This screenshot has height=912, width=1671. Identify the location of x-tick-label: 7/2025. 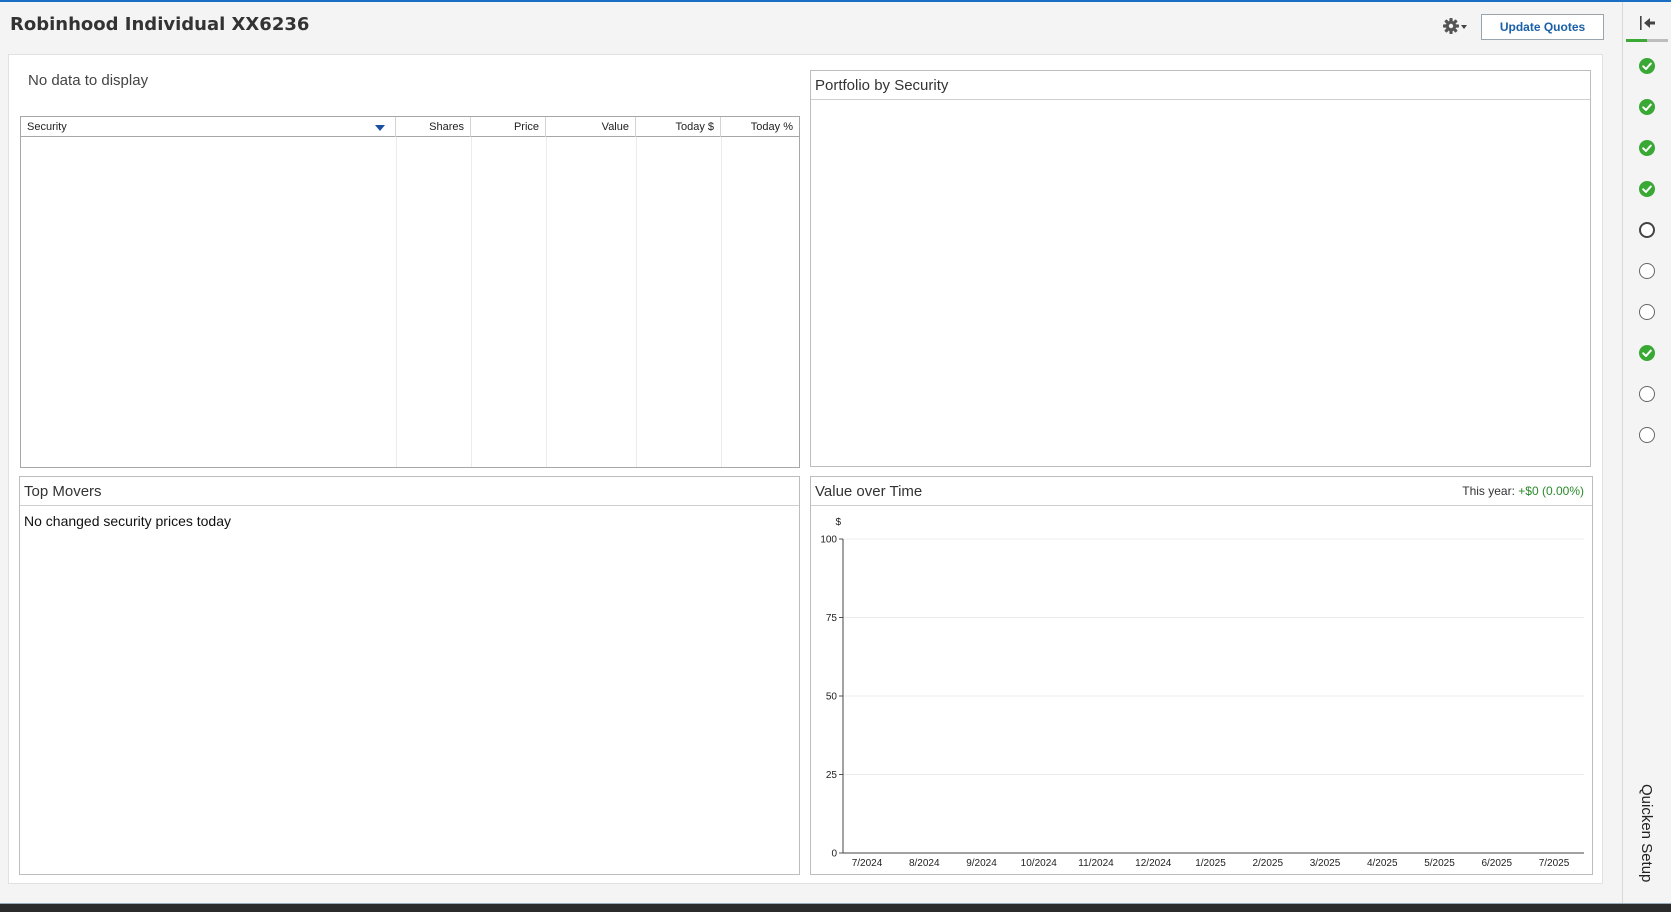
(1554, 863).